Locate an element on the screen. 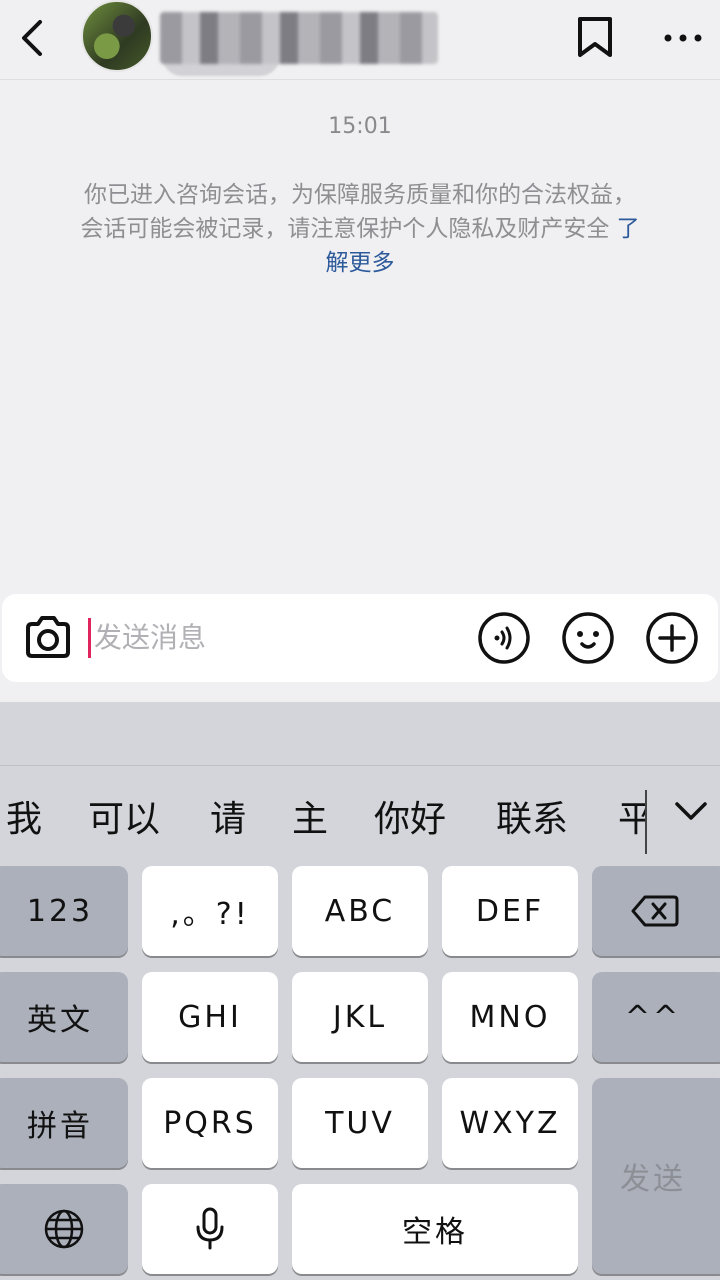  space-key: 空格 is located at coordinates (435, 1229).